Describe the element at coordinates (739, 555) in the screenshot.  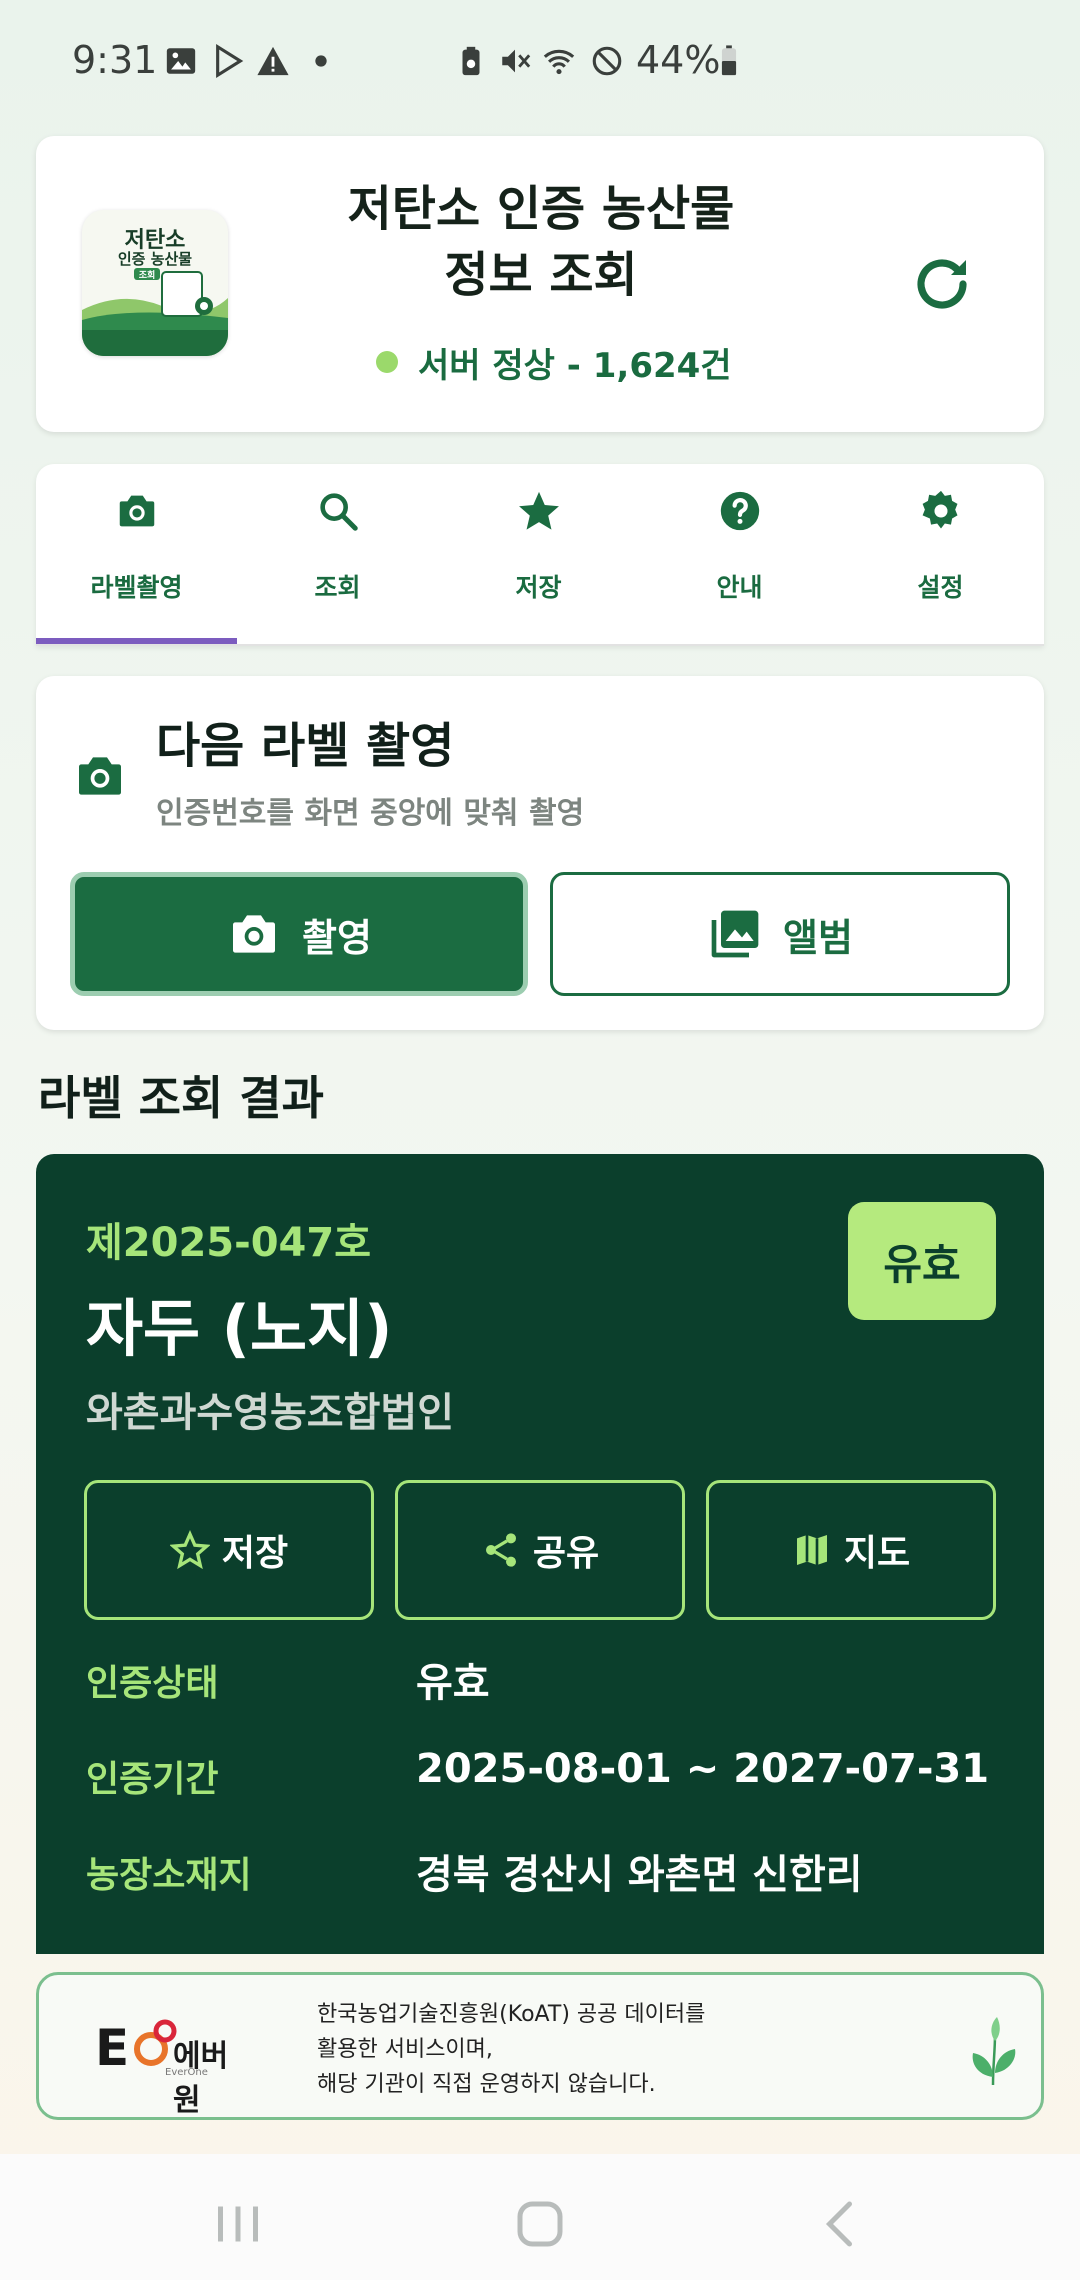
I see `tab-help: 안내` at that location.